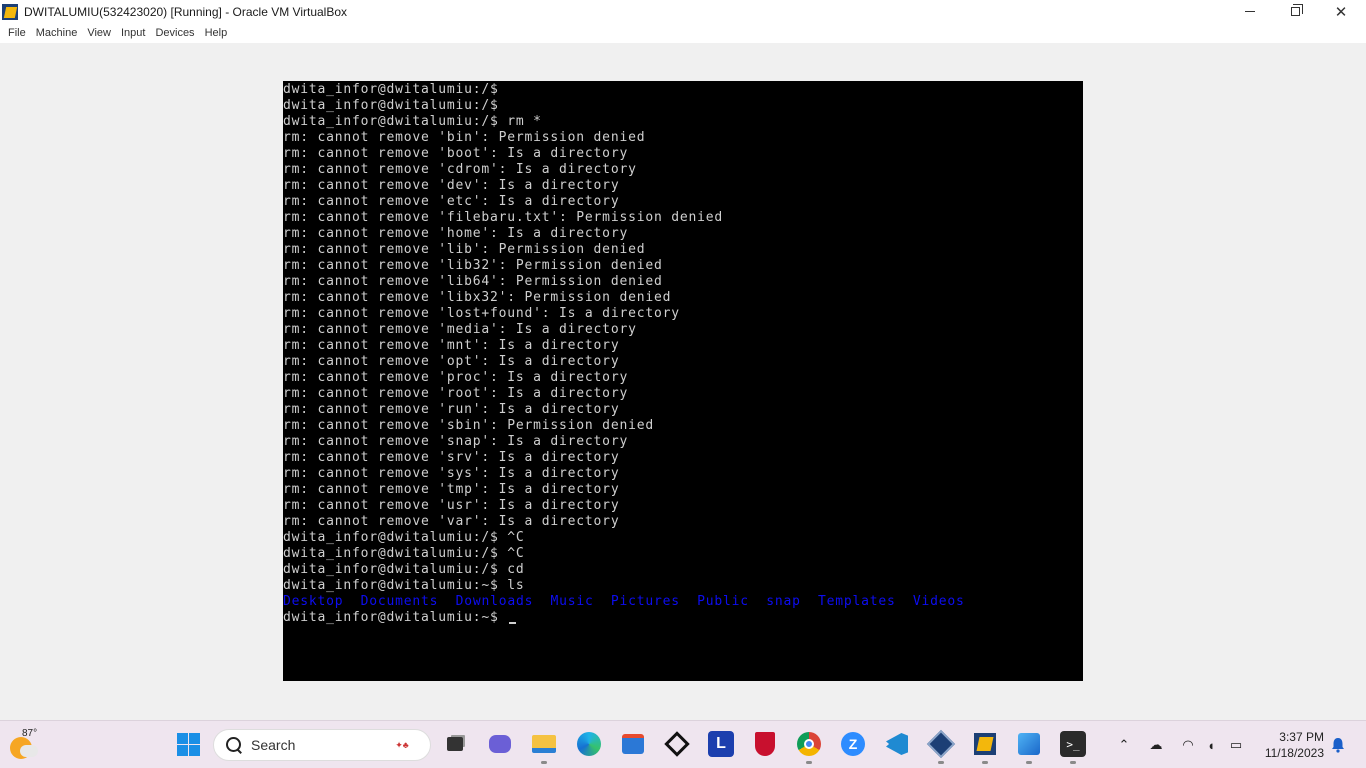 The width and height of the screenshot is (1366, 768). Describe the element at coordinates (456, 153) in the screenshot. I see `terminal-line: rm: cannot remove 'boot': Is a directory` at that location.